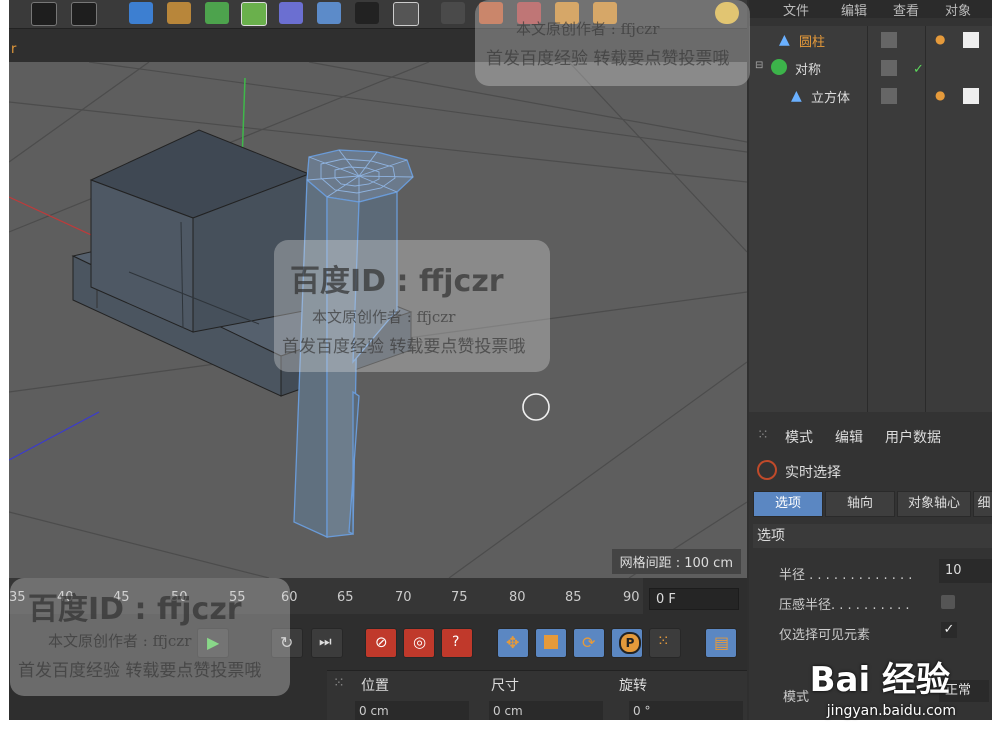 The height and width of the screenshot is (729, 1000). I want to click on rotation-header: 旋转, so click(633, 686).